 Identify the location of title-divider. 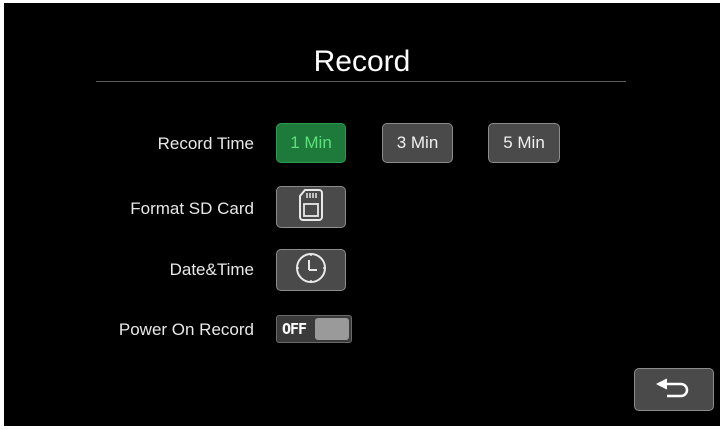
(361, 81).